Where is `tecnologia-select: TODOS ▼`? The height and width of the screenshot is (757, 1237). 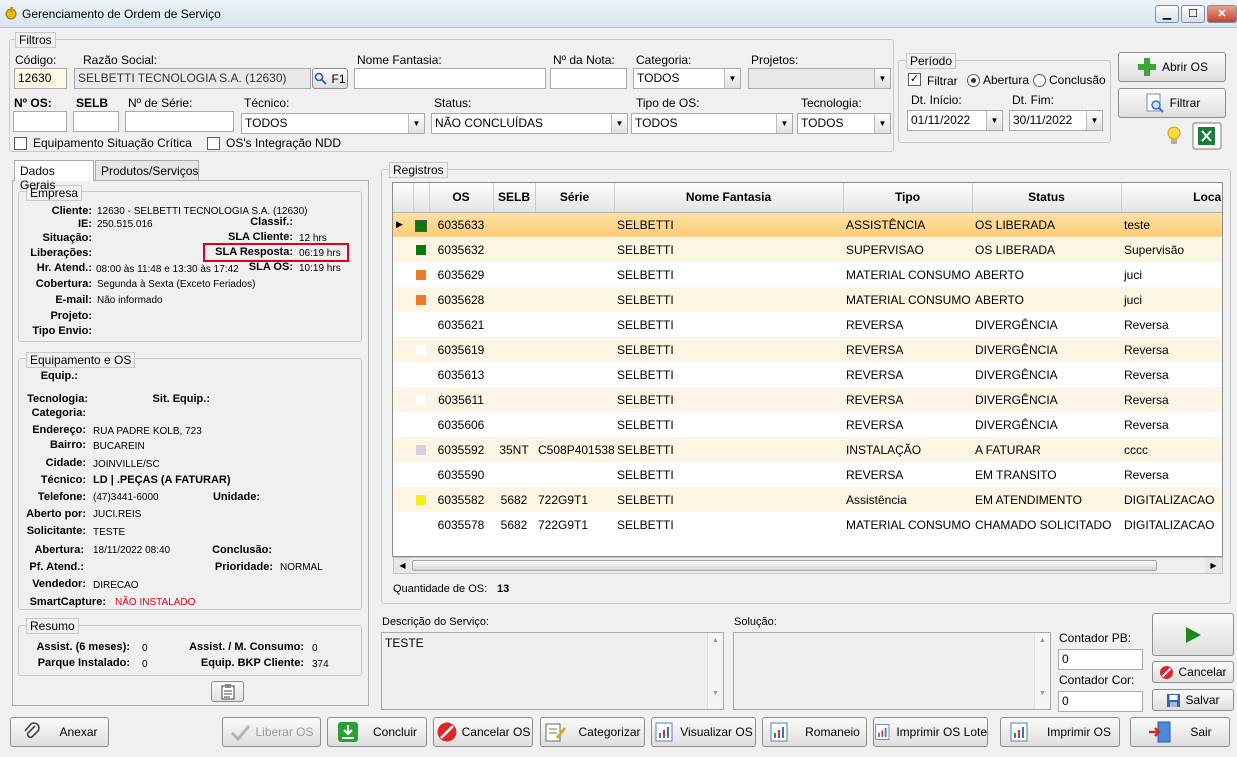
tecnologia-select: TODOS ▼ is located at coordinates (844, 123).